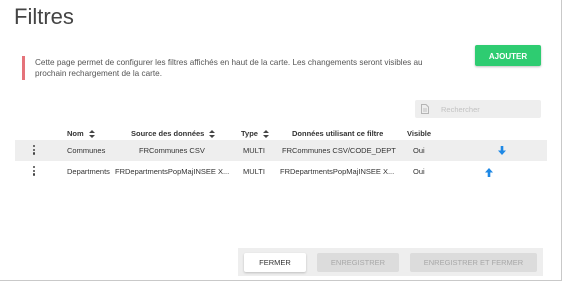  Describe the element at coordinates (489, 172) in the screenshot. I see `arrow-up-icon` at that location.